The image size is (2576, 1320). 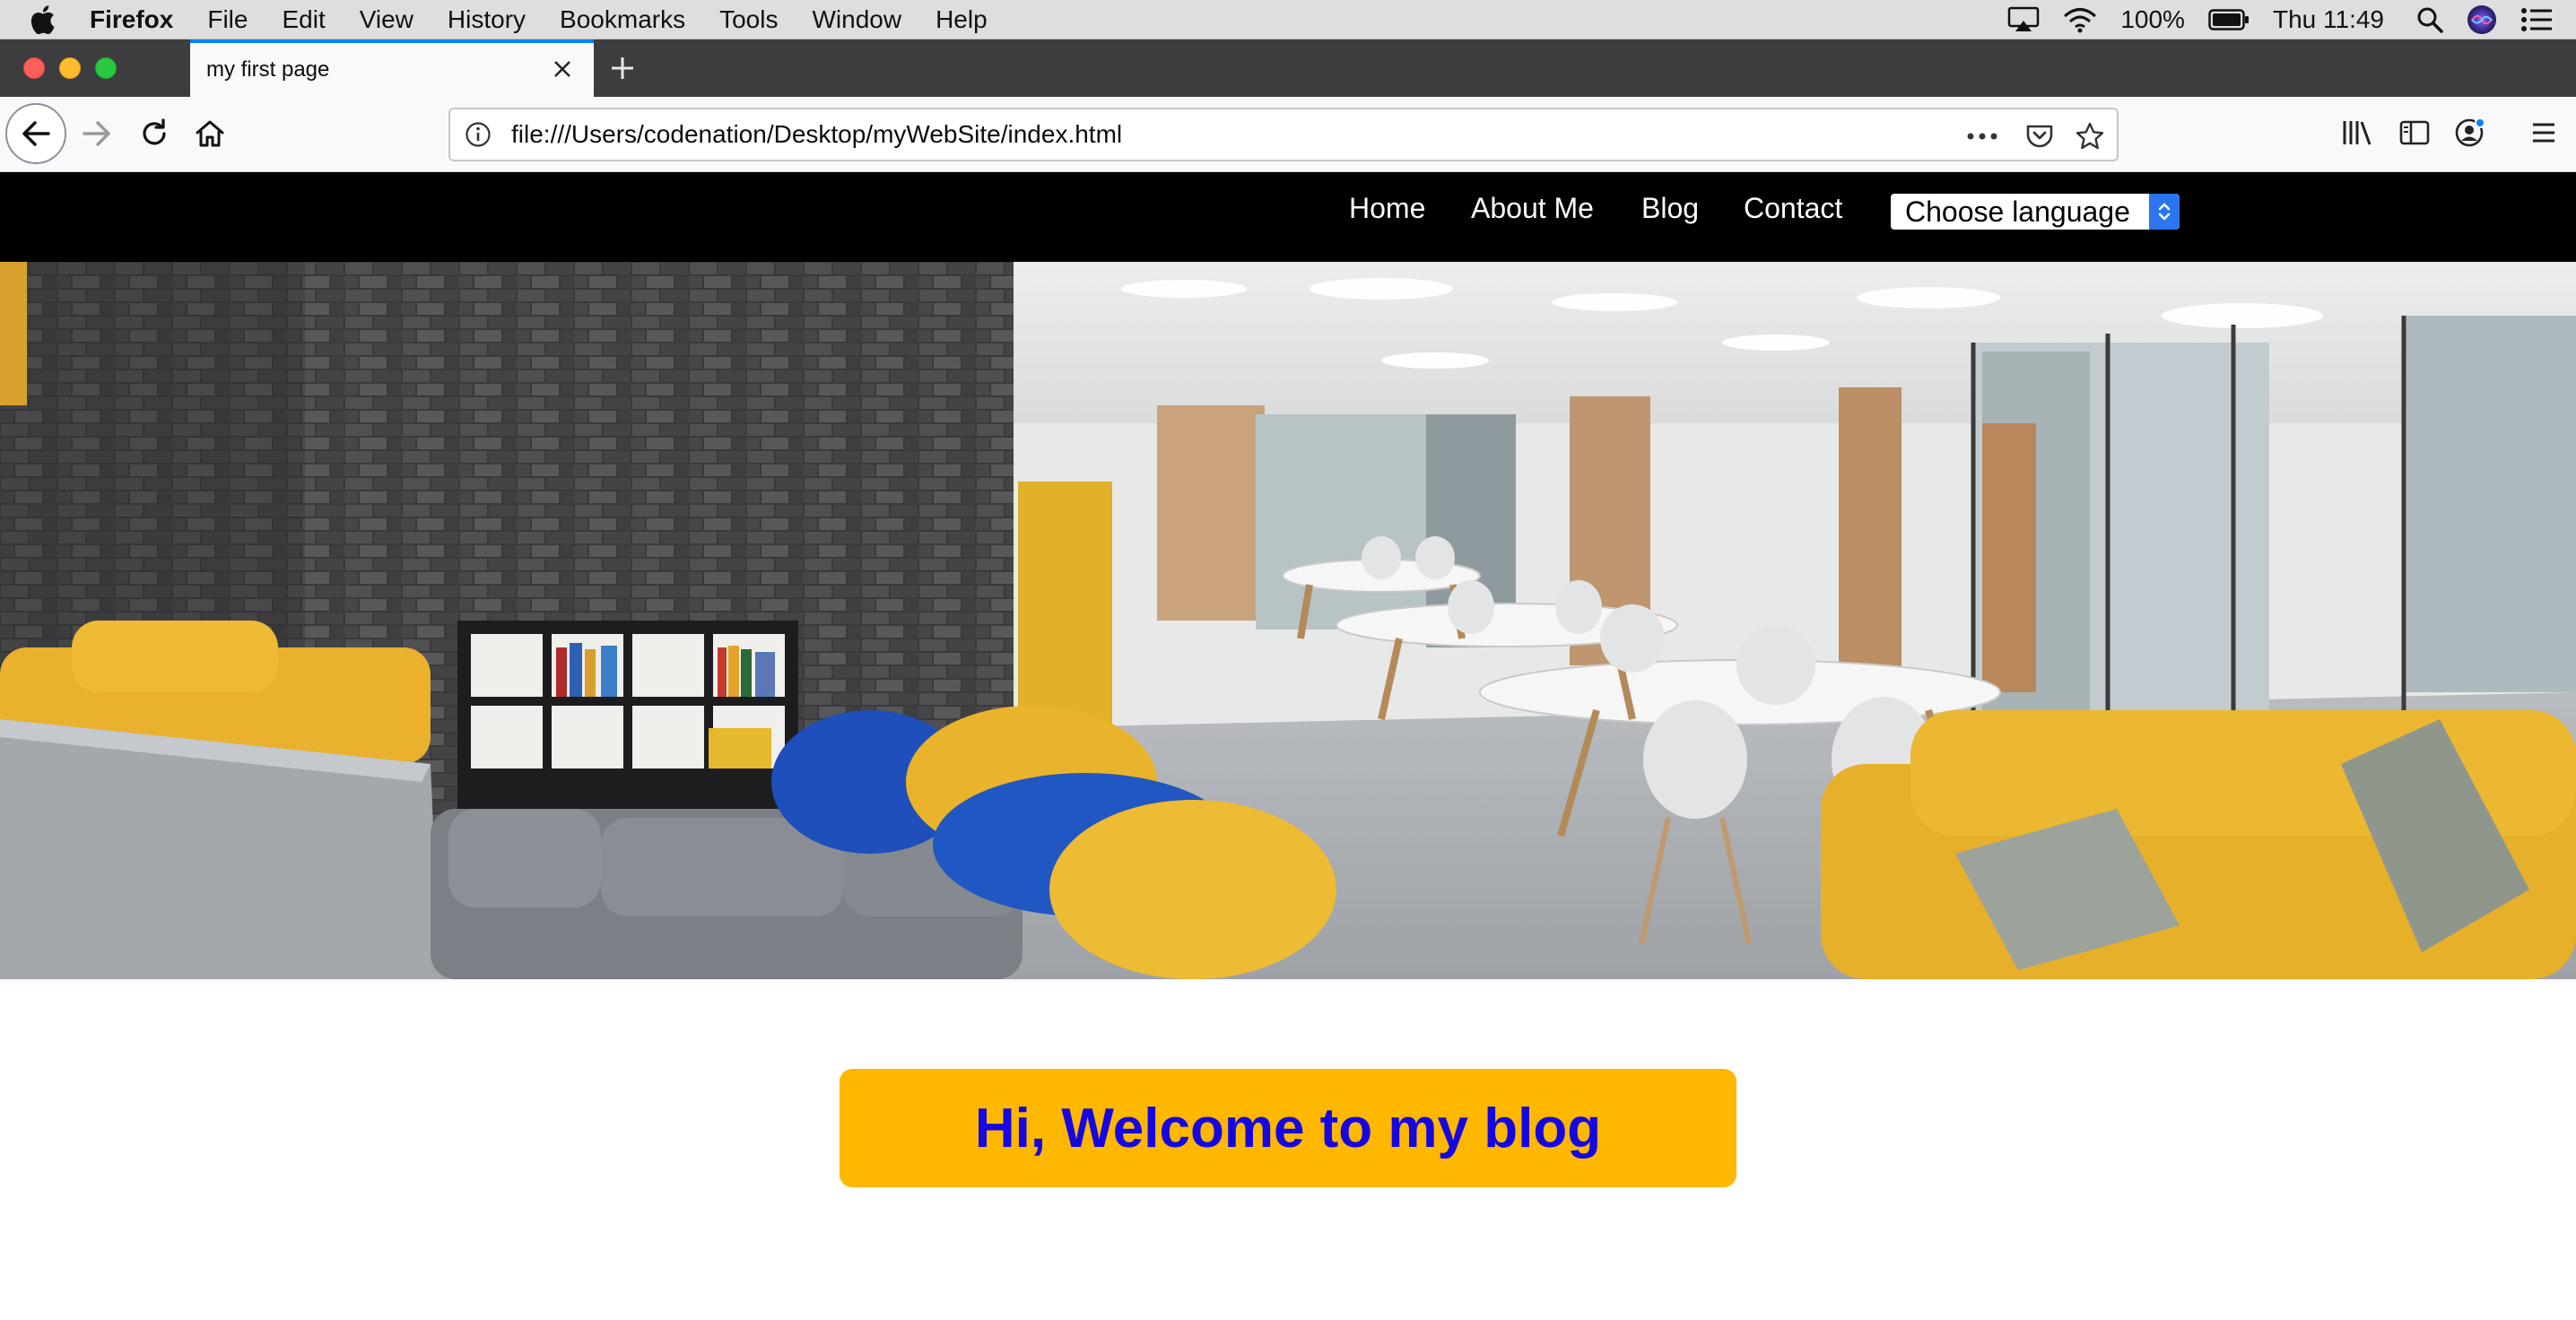 I want to click on nav-link-about-me: About Me, so click(x=1532, y=209).